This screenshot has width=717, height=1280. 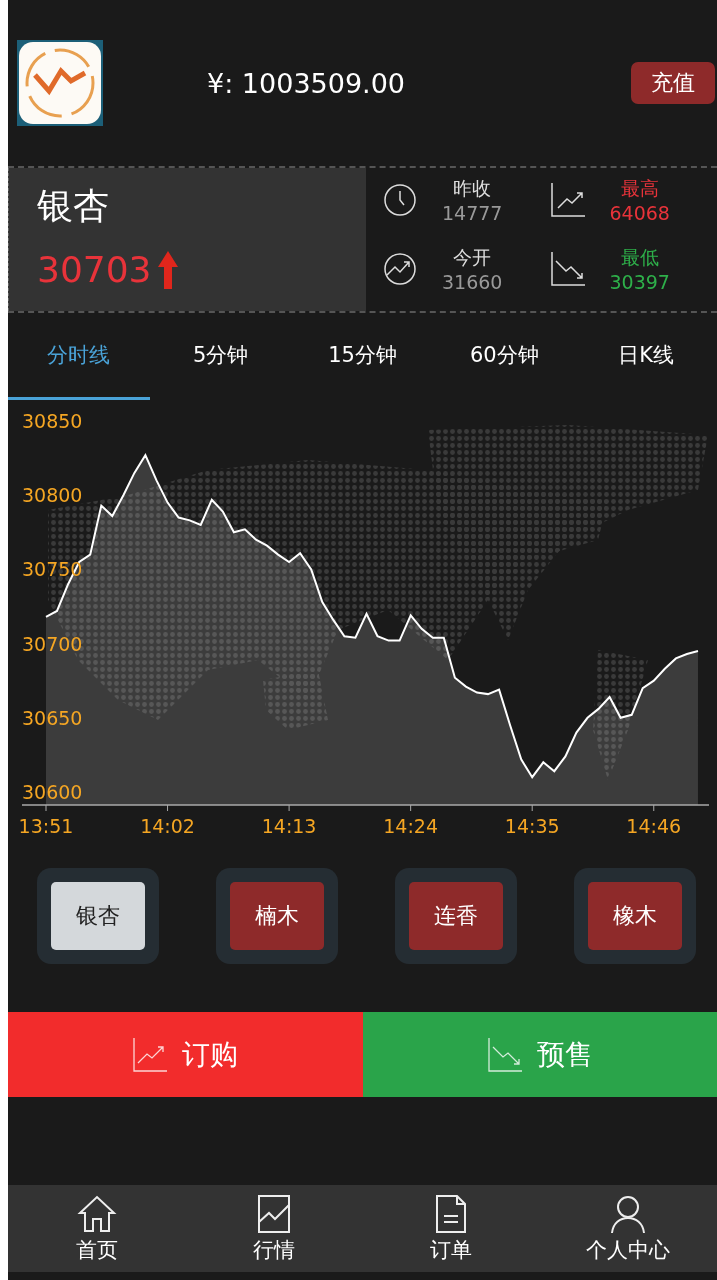 What do you see at coordinates (639, 213) in the screenshot?
I see `stat-value: 64068` at bounding box center [639, 213].